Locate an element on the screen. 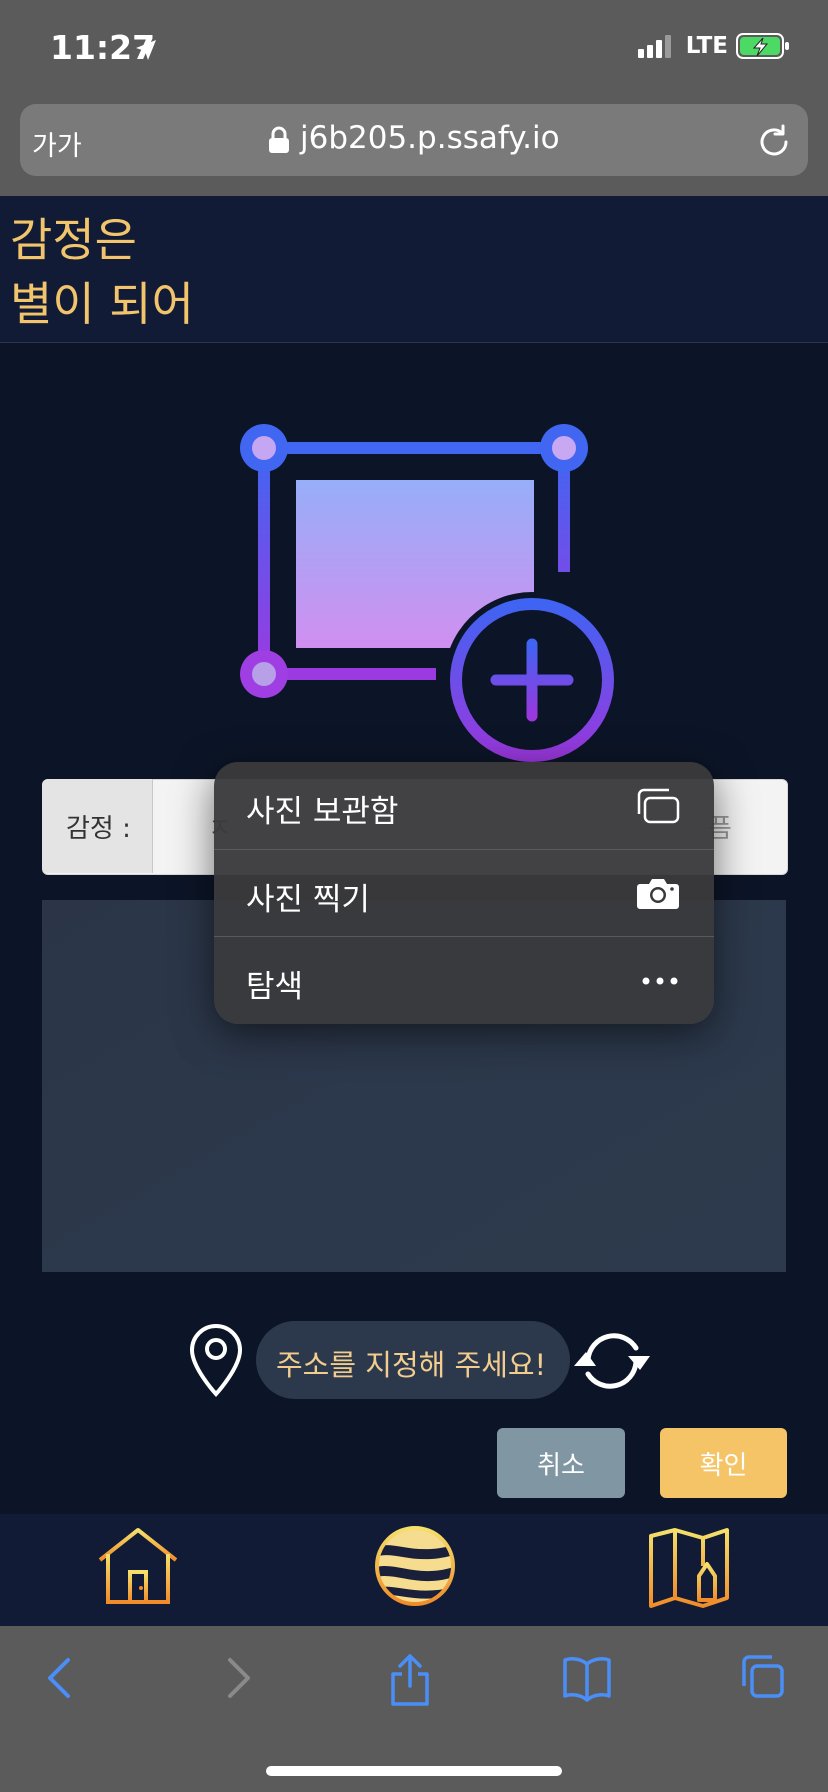 This screenshot has height=1792, width=828. menu-item-browse: 탐색 is located at coordinates (464, 980).